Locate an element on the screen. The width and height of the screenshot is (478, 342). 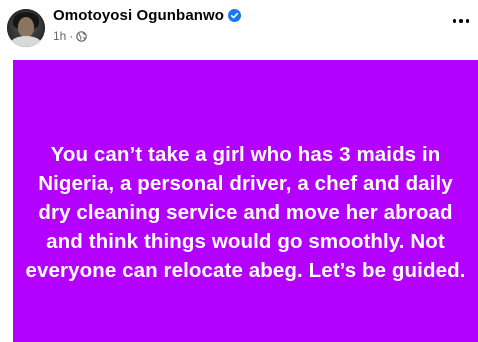
author-avatar is located at coordinates (26, 28).